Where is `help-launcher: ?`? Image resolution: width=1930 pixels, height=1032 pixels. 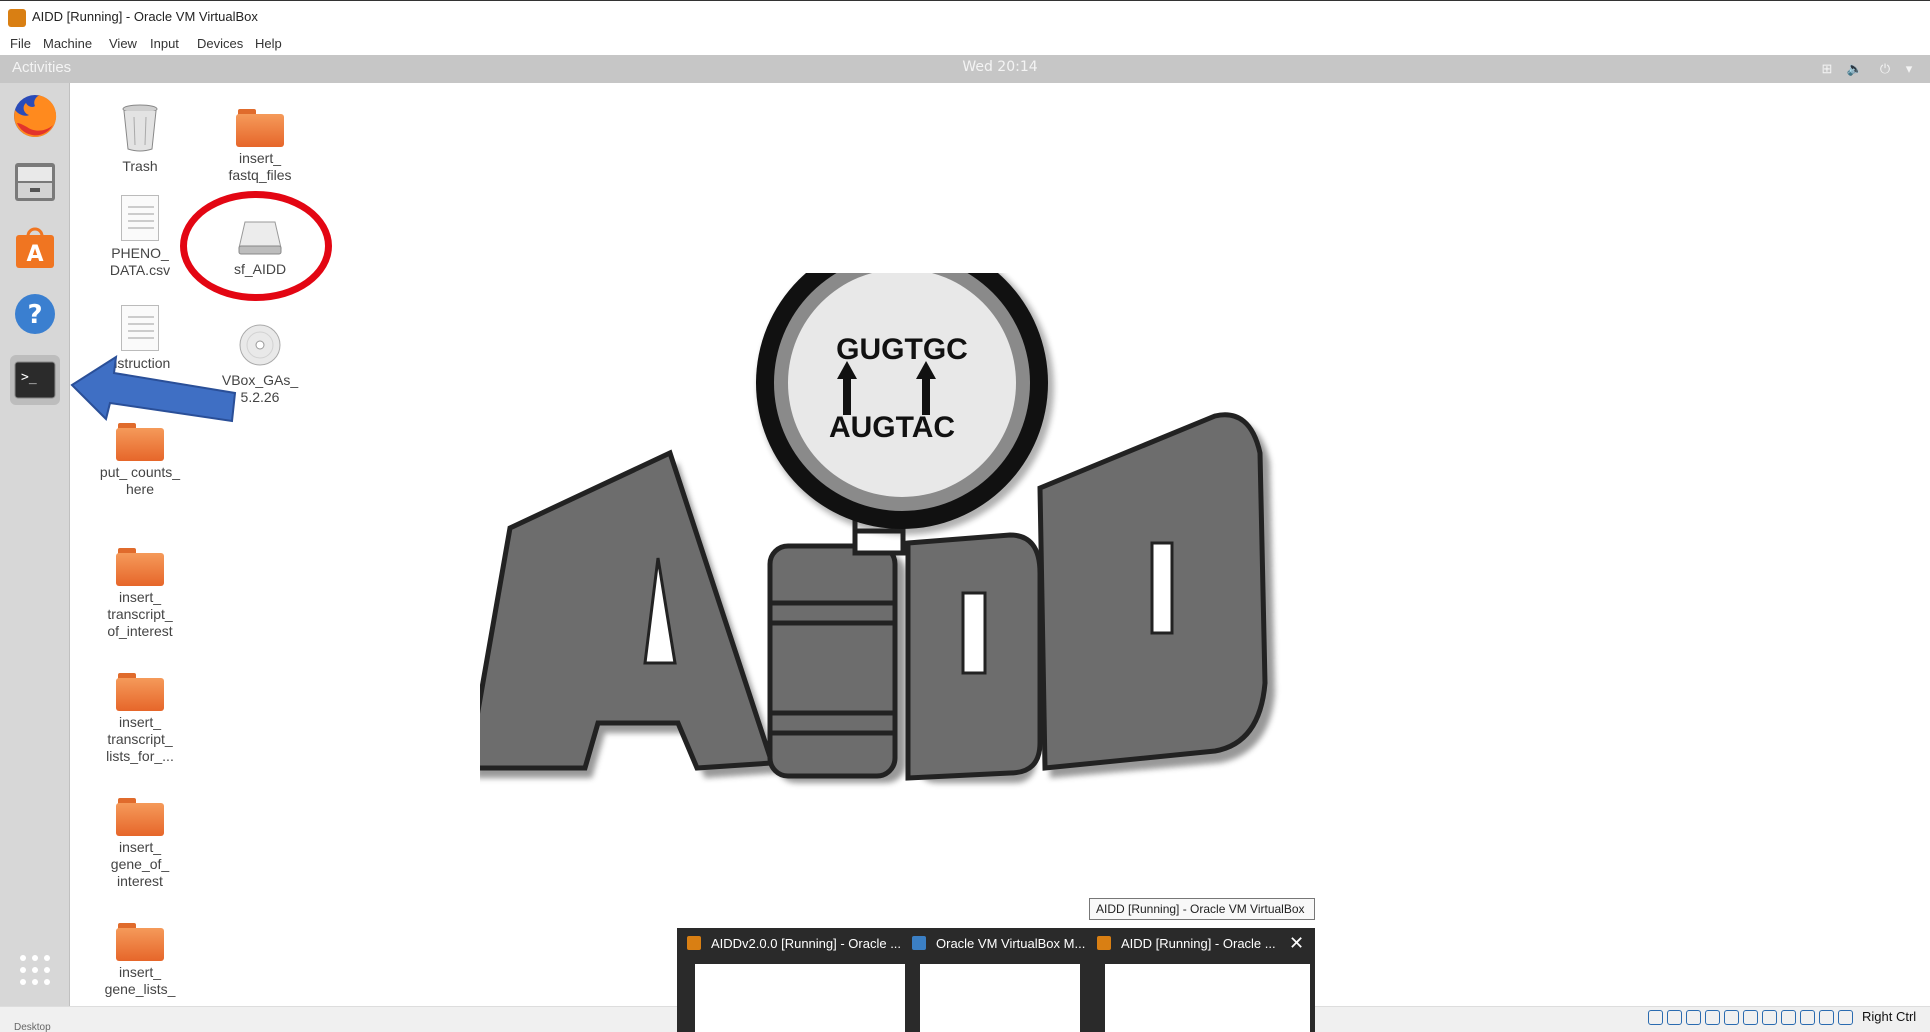 help-launcher: ? is located at coordinates (35, 314).